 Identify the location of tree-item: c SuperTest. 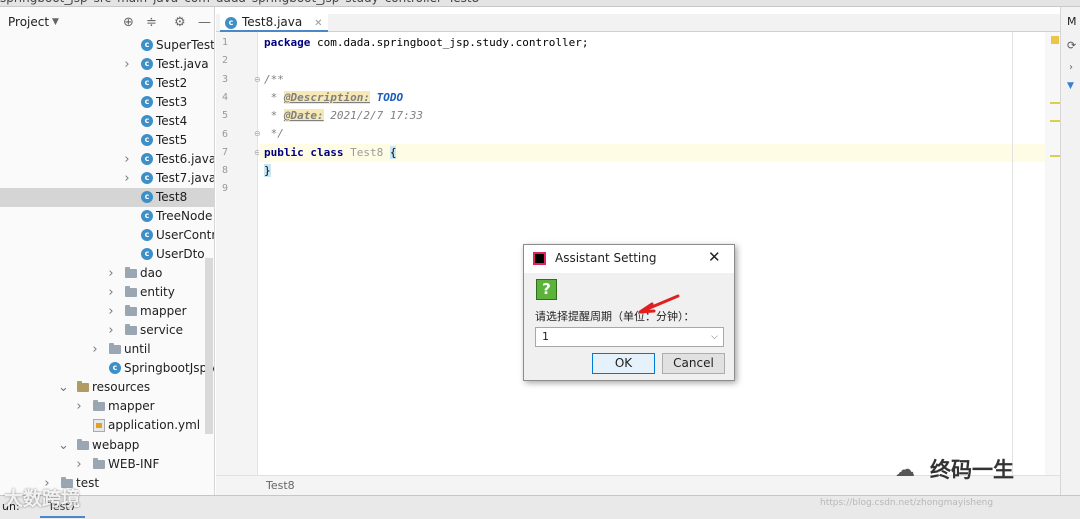
(107, 45).